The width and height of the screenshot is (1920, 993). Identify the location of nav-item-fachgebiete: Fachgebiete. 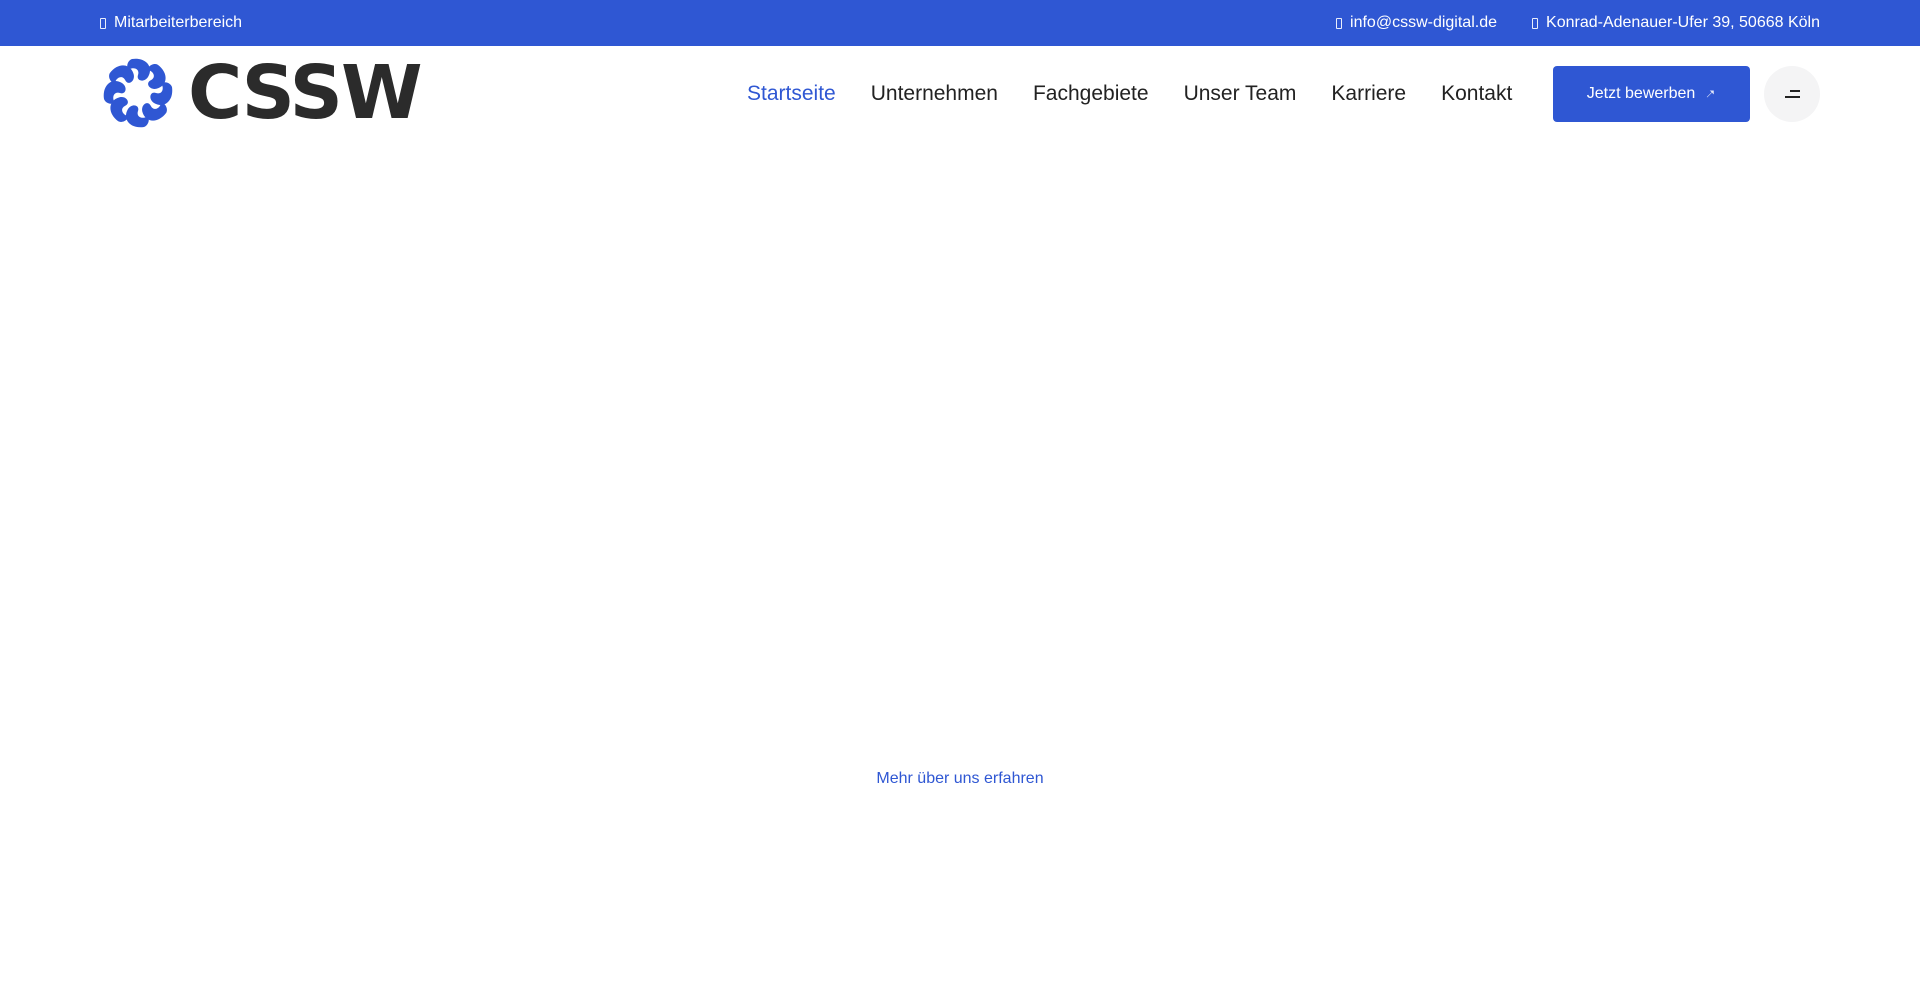
(1091, 94).